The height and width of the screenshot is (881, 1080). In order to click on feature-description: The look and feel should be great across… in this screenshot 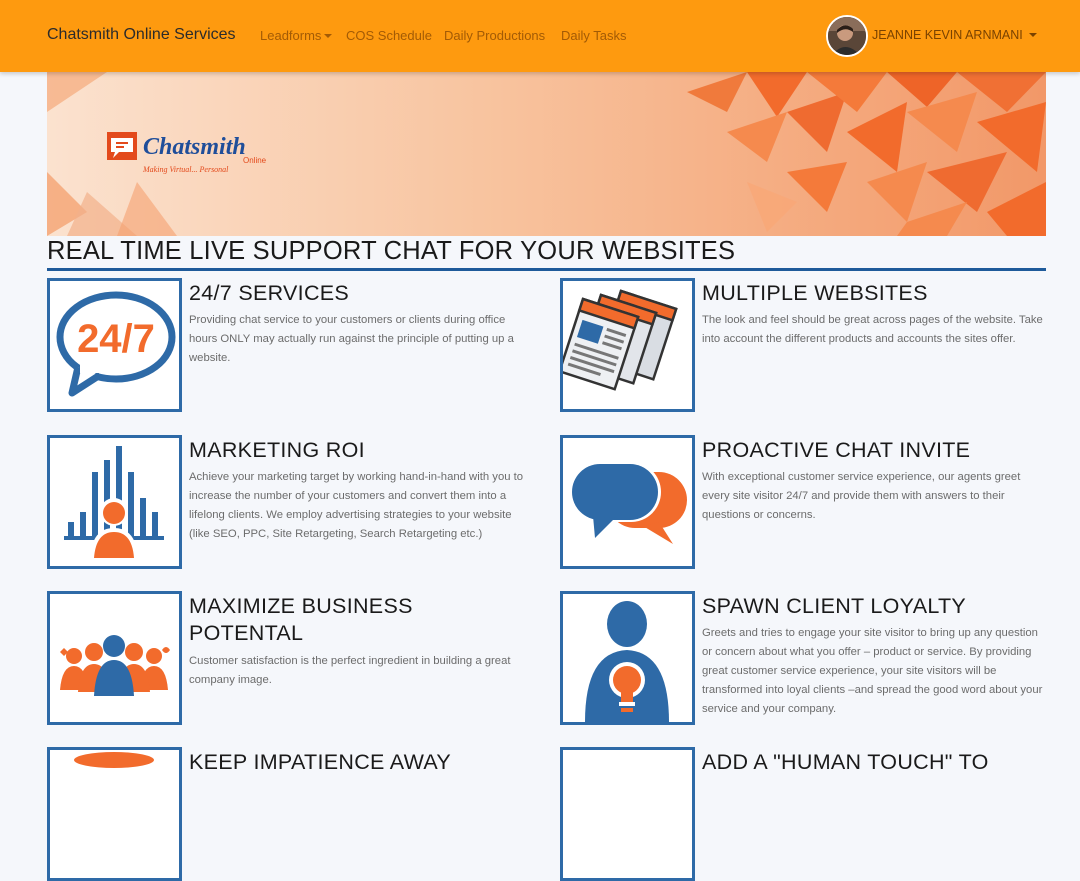, I will do `click(872, 329)`.